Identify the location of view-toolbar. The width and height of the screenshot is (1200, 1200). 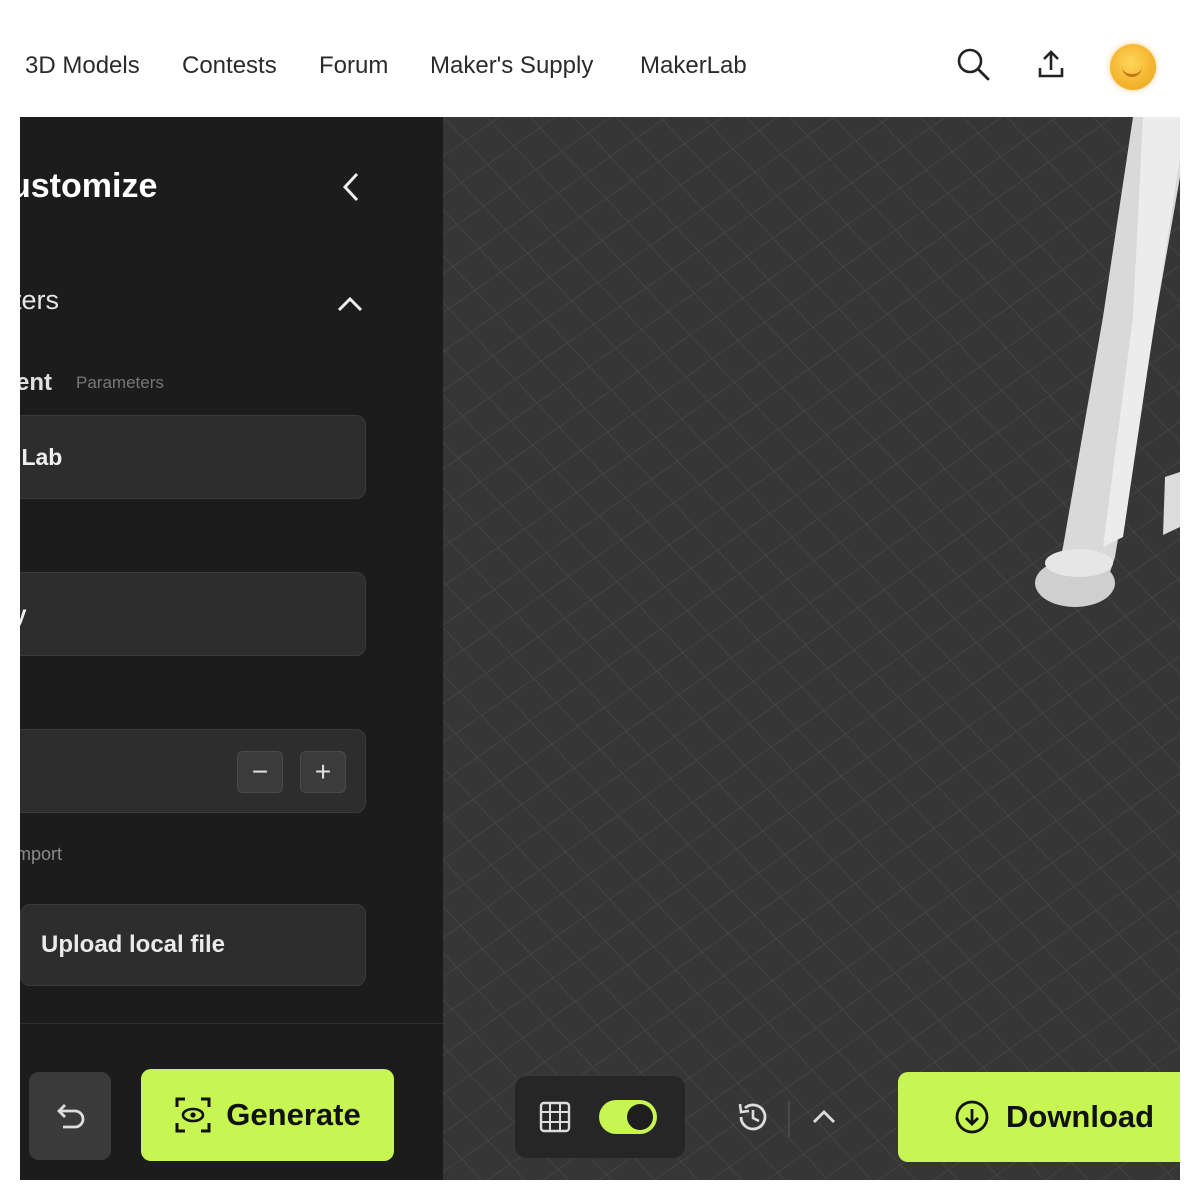
(600, 1117).